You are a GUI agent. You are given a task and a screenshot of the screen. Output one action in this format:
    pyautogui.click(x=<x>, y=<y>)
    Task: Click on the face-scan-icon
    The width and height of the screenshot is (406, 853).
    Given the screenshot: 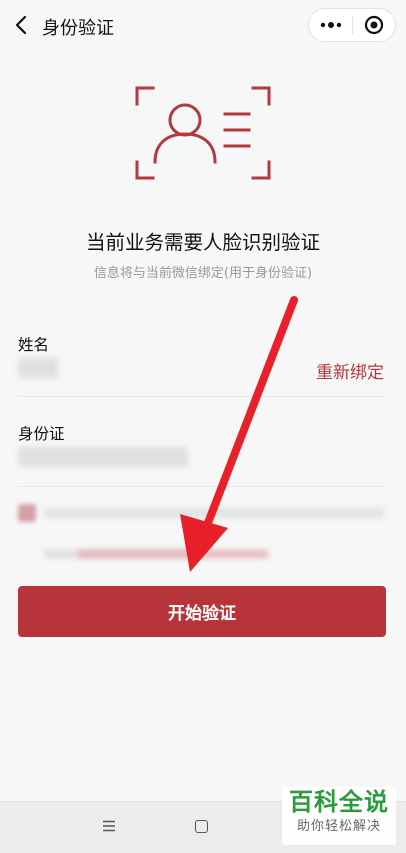 What is the action you would take?
    pyautogui.click(x=203, y=133)
    